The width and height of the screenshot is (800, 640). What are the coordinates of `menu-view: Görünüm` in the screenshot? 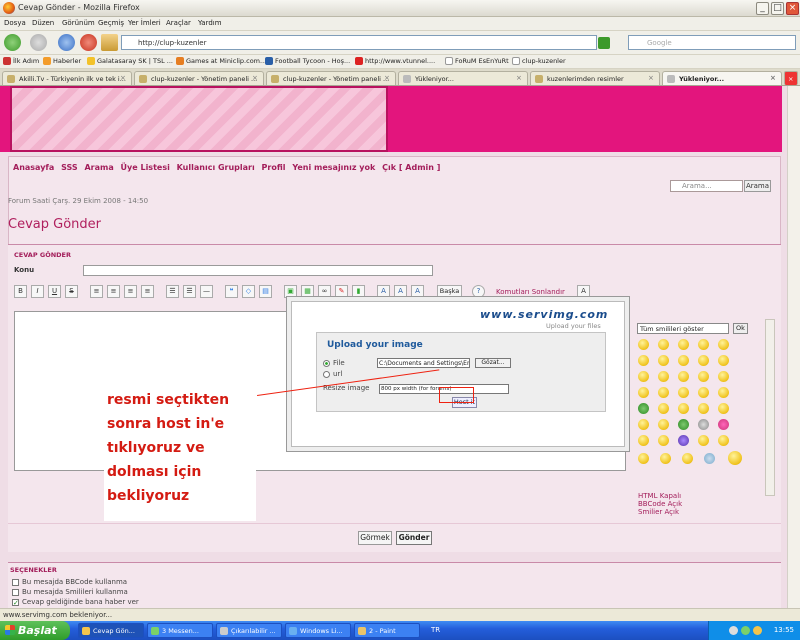 It's located at (78, 23).